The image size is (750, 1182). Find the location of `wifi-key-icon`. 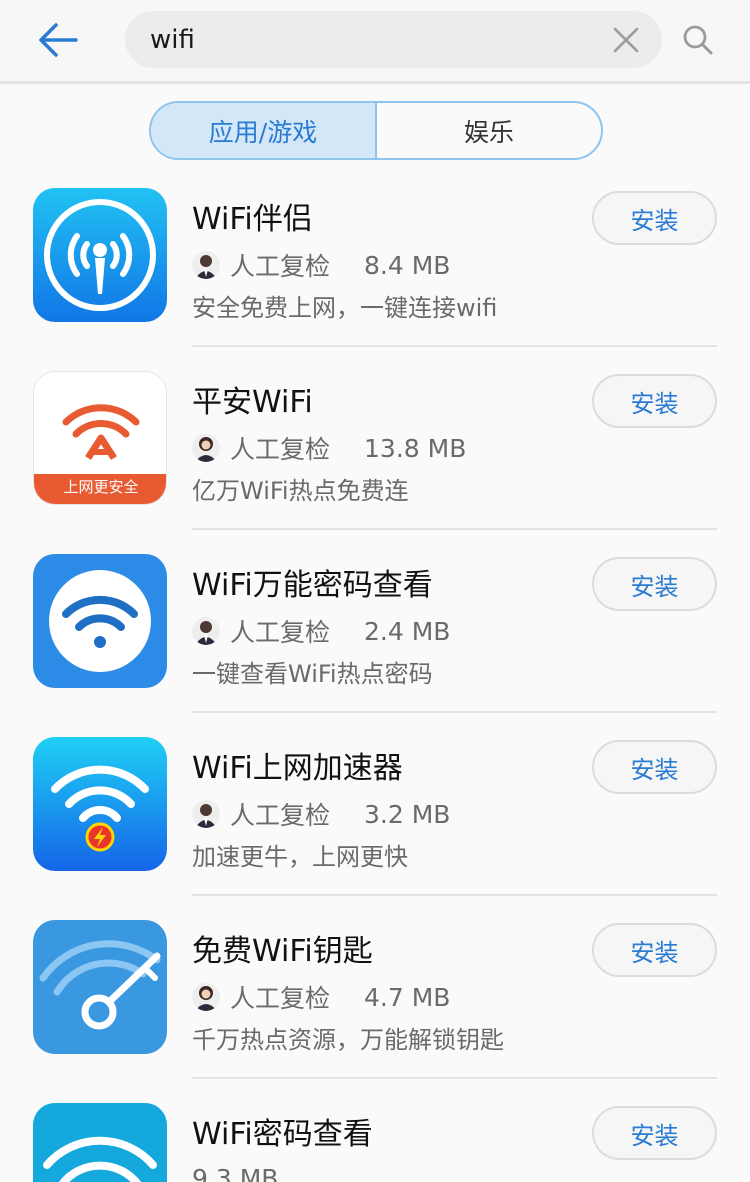

wifi-key-icon is located at coordinates (100, 987).